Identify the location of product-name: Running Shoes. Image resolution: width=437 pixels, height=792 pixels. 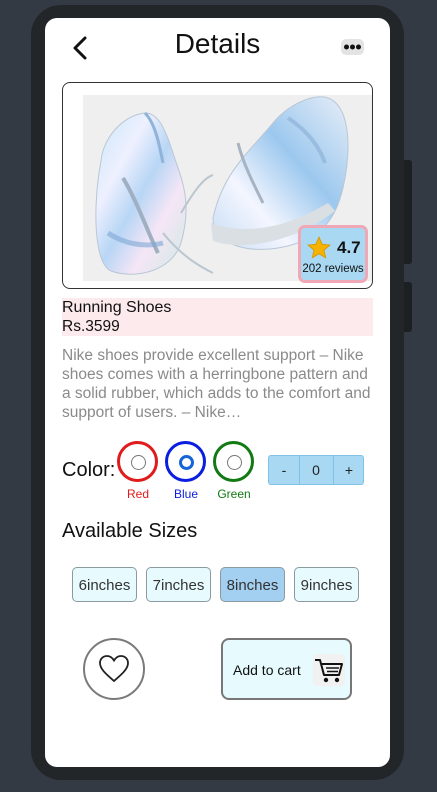
(117, 307).